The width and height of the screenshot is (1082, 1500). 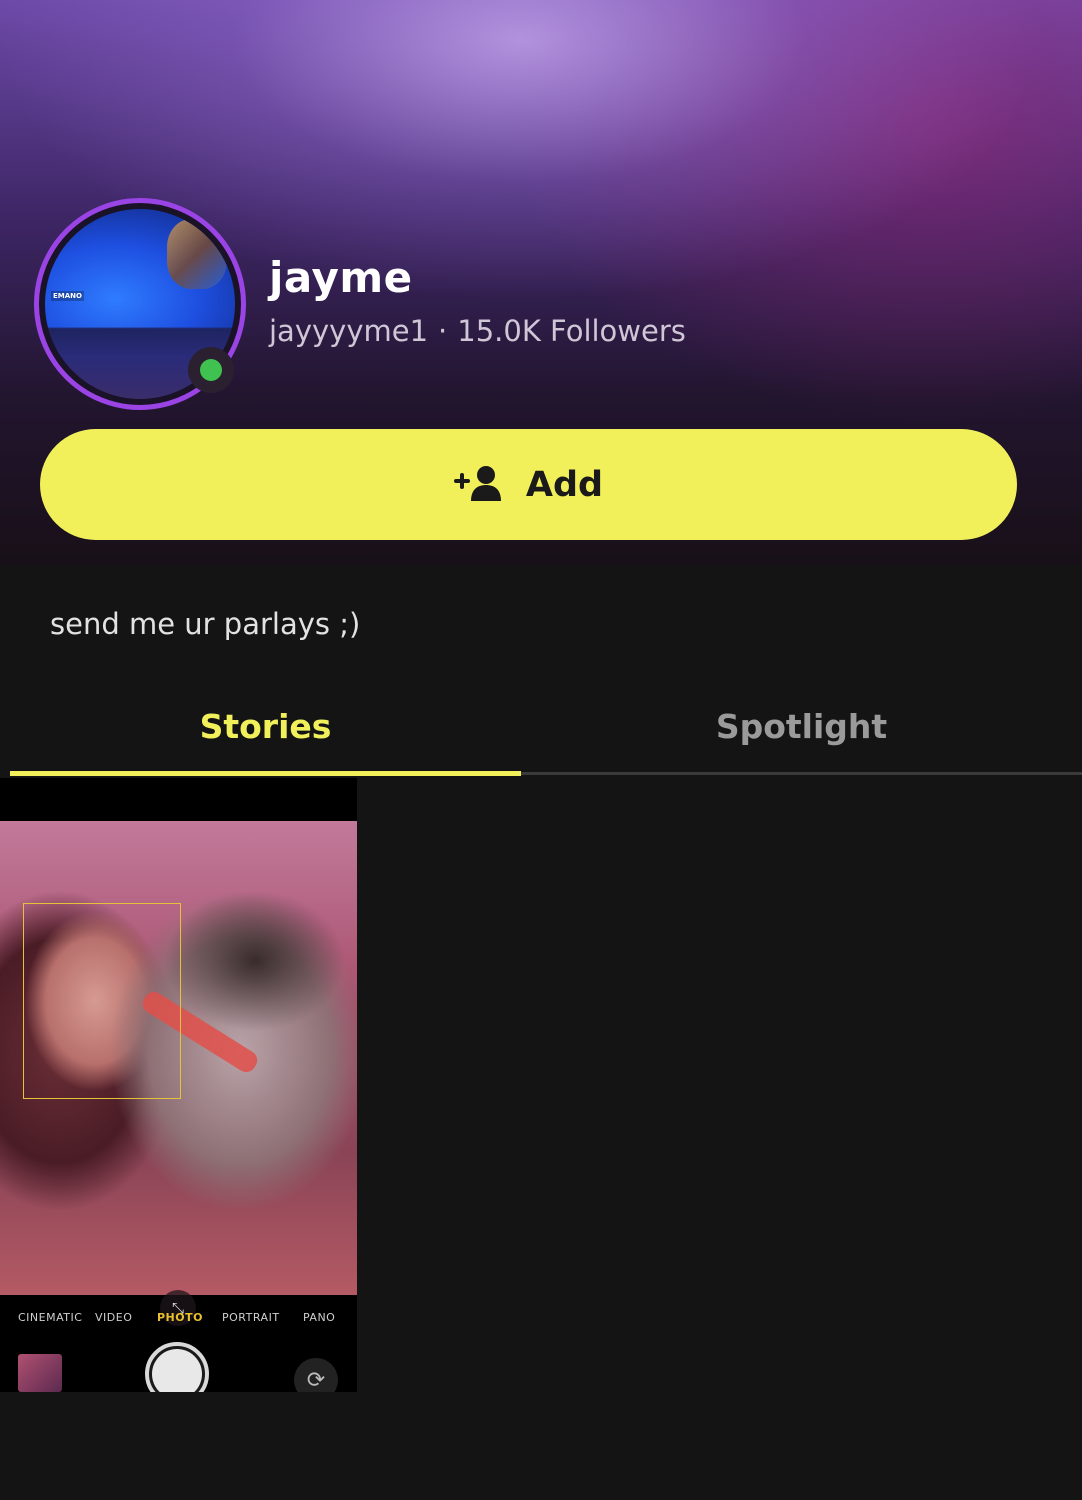 What do you see at coordinates (801, 773) in the screenshot?
I see `tab-divider` at bounding box center [801, 773].